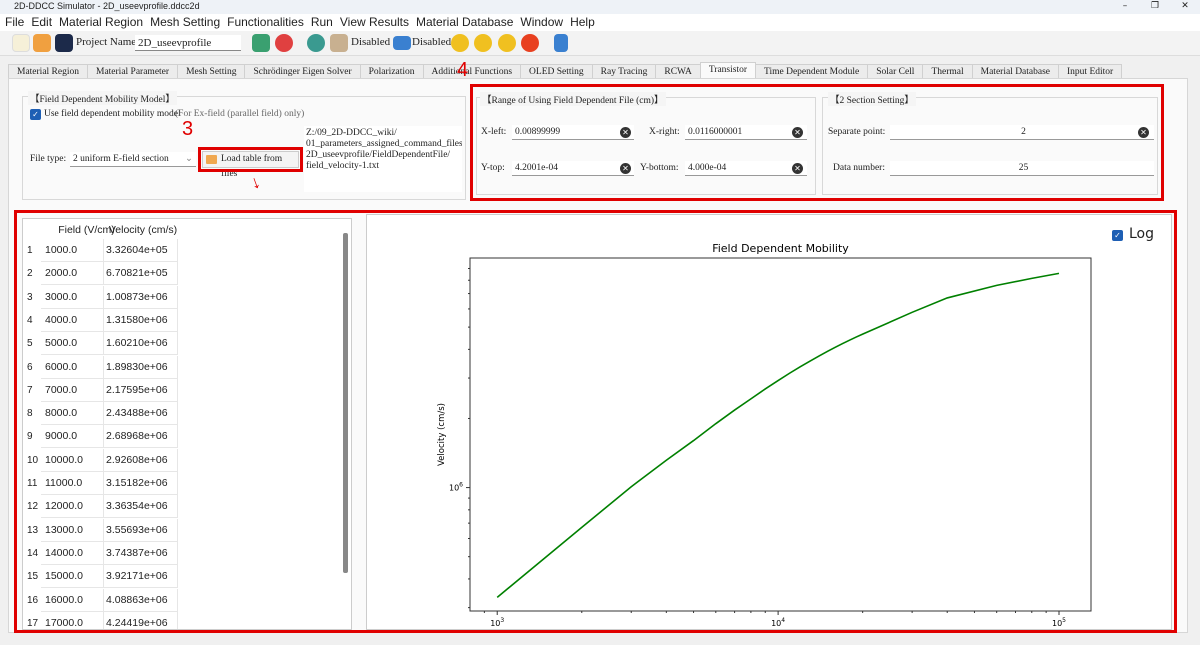  Describe the element at coordinates (947, 71) in the screenshot. I see `tab-thermal: Thermal` at that location.